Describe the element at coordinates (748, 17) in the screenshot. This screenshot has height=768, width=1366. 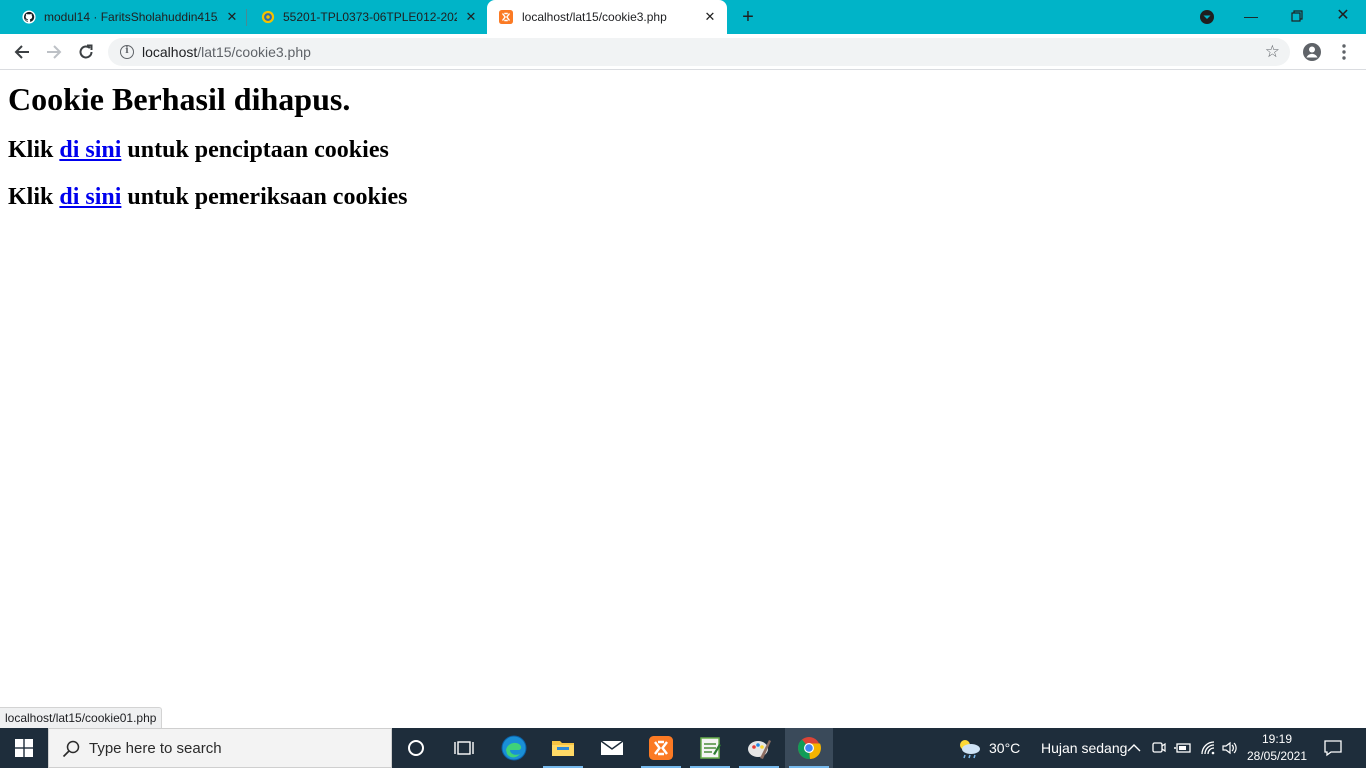
I see `new-tab-button: +` at that location.